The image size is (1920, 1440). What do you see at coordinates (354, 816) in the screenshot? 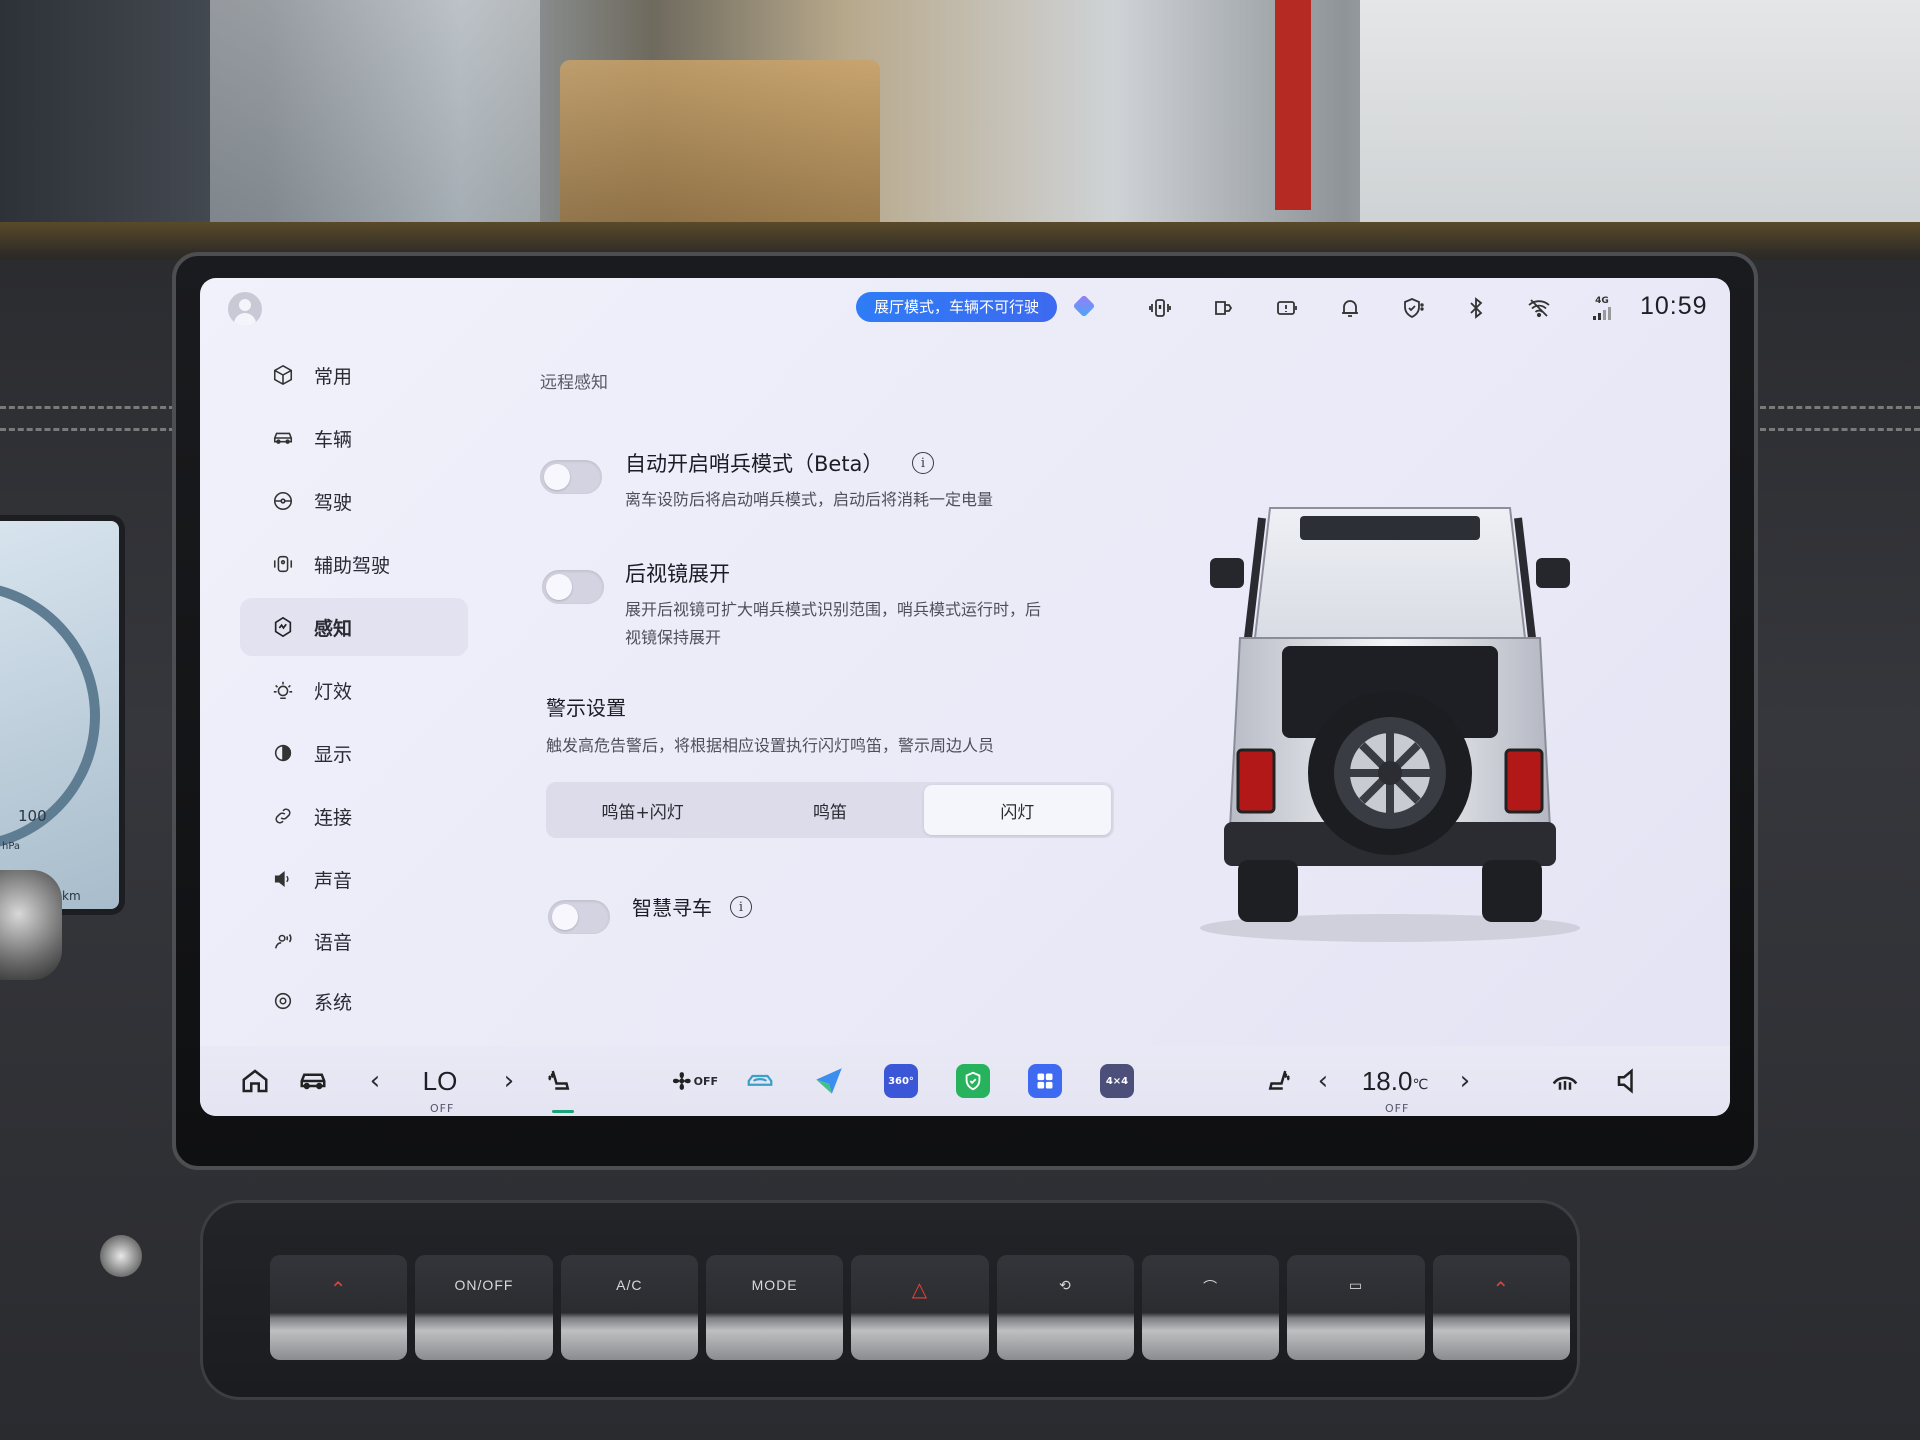
I see `sidebar-item-connection: 连接` at bounding box center [354, 816].